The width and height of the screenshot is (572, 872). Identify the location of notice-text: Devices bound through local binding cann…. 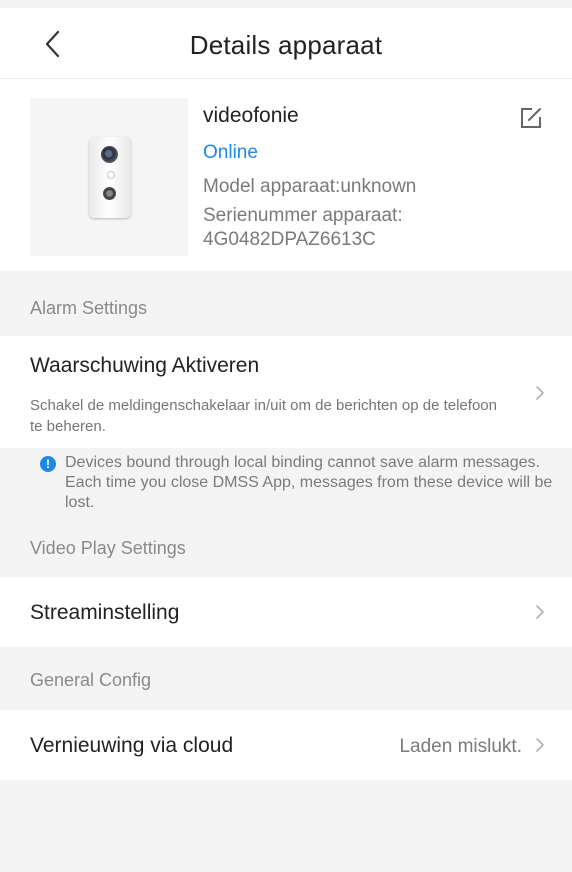
(309, 482).